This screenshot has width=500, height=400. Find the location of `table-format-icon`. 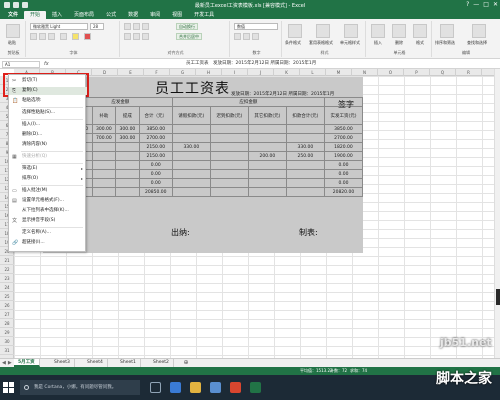

table-format-icon is located at coordinates (323, 31).